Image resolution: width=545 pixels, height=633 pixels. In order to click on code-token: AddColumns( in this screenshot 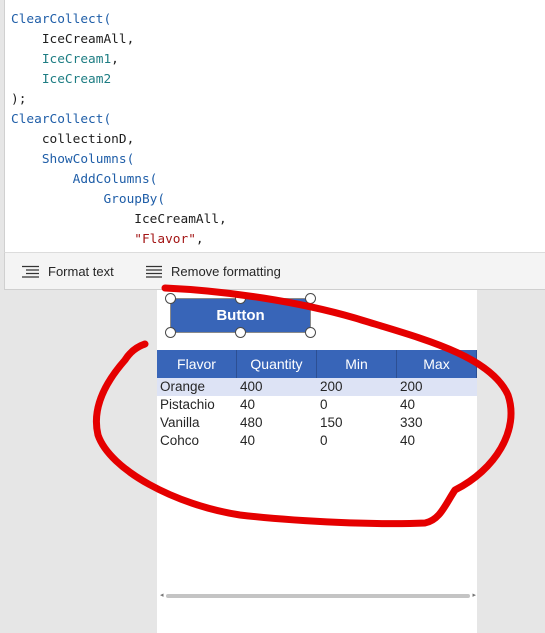, I will do `click(84, 179)`.